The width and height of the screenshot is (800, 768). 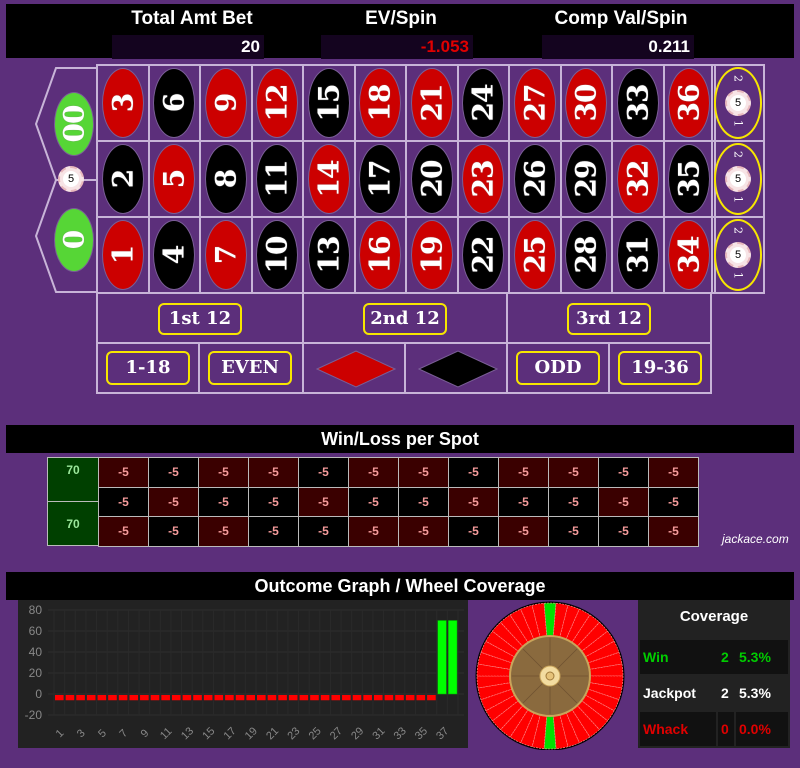 I want to click on number-31: 31, so click(x=637, y=255).